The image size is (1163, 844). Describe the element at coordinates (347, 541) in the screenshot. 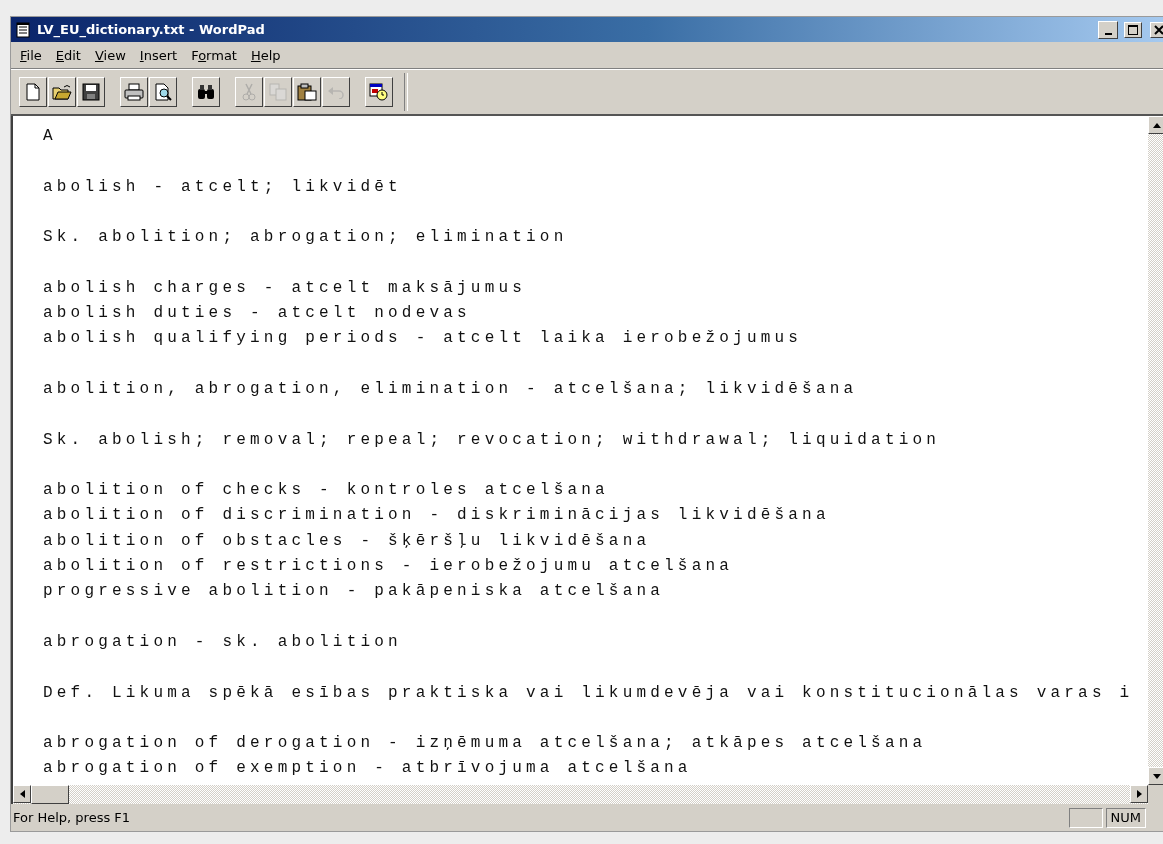

I see `text-line: abolition of obstacles - šķēršļu likvidēšana` at that location.